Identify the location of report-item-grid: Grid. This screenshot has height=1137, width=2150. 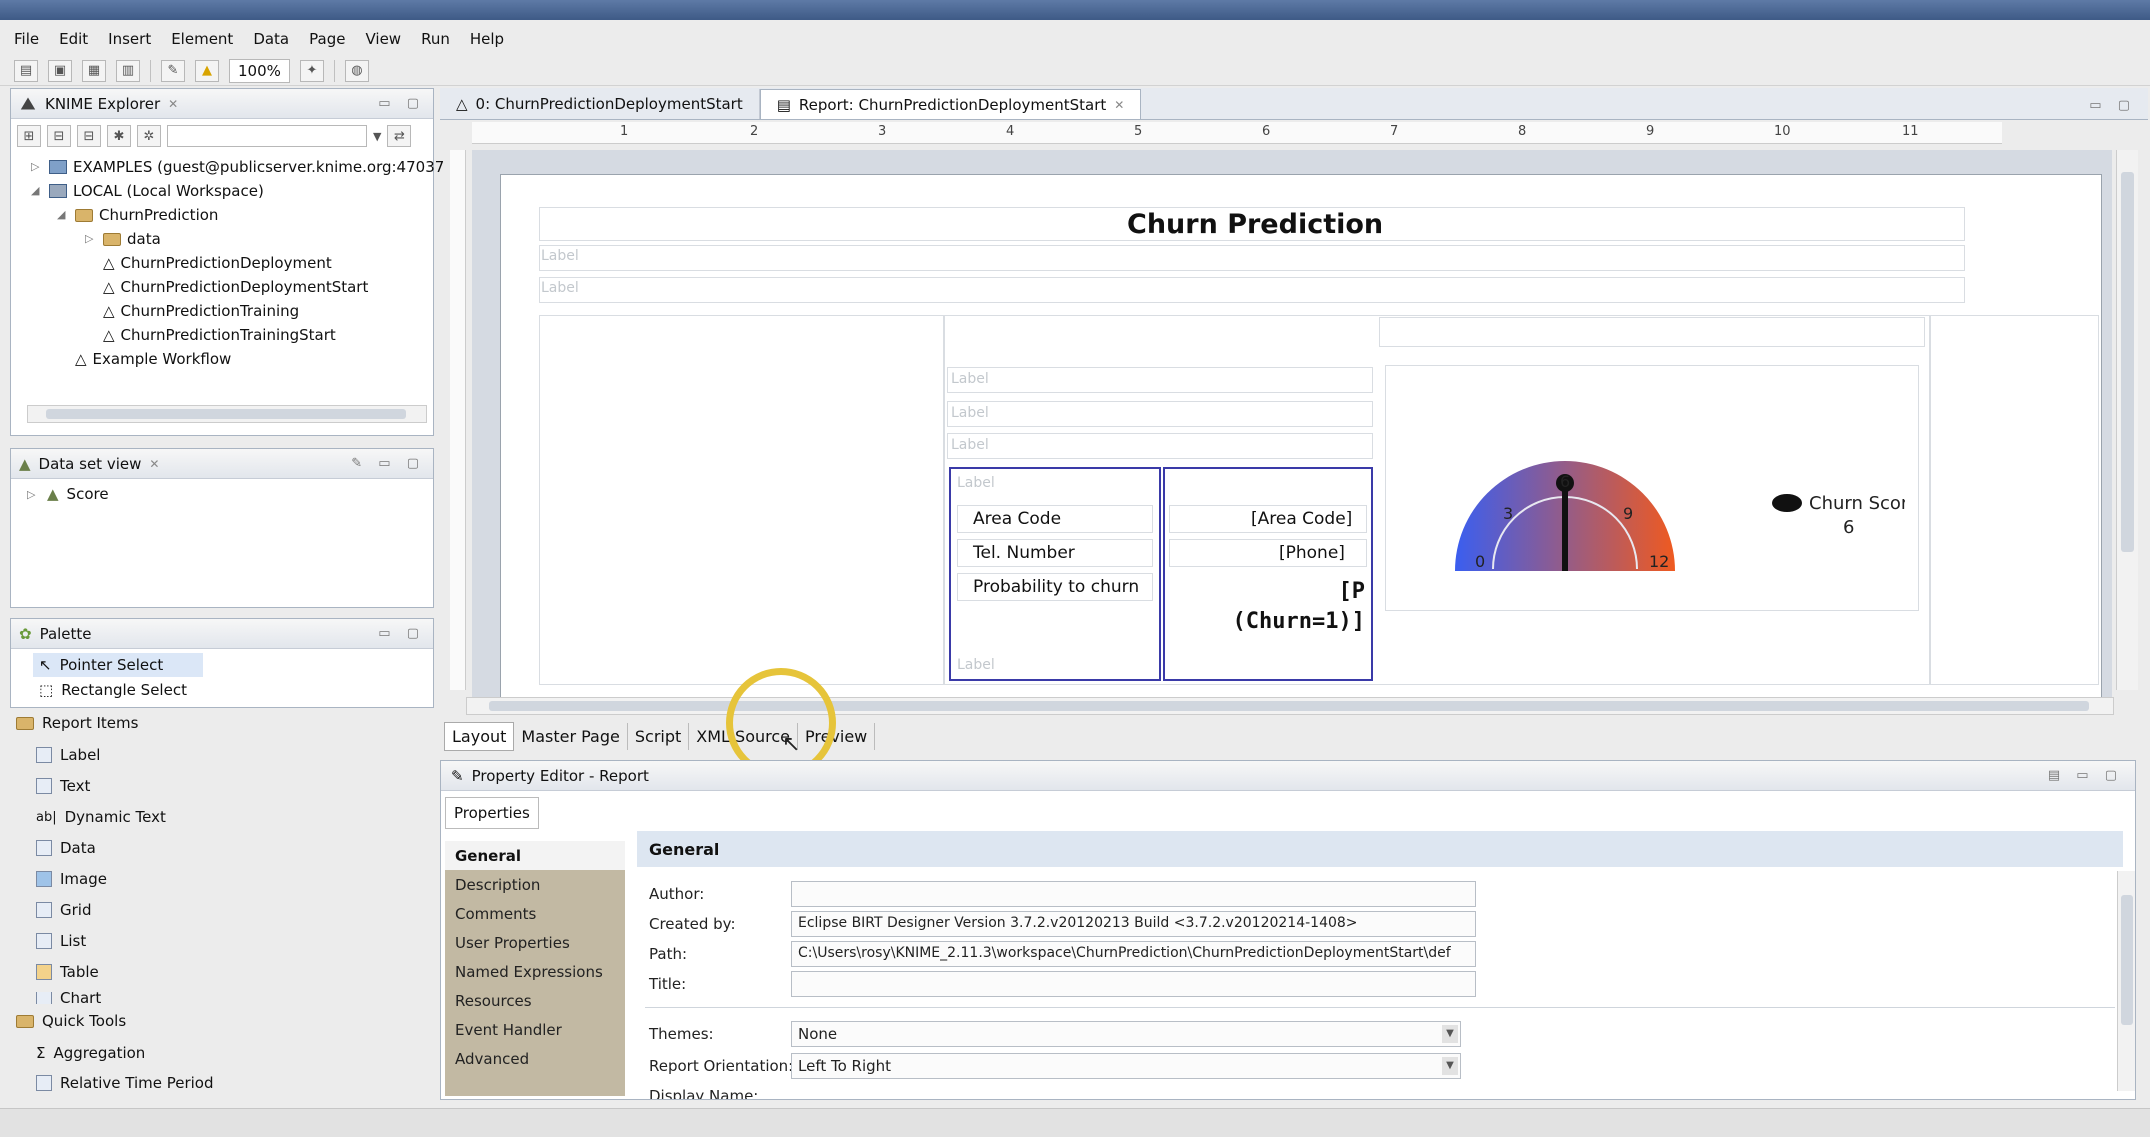
(63, 910).